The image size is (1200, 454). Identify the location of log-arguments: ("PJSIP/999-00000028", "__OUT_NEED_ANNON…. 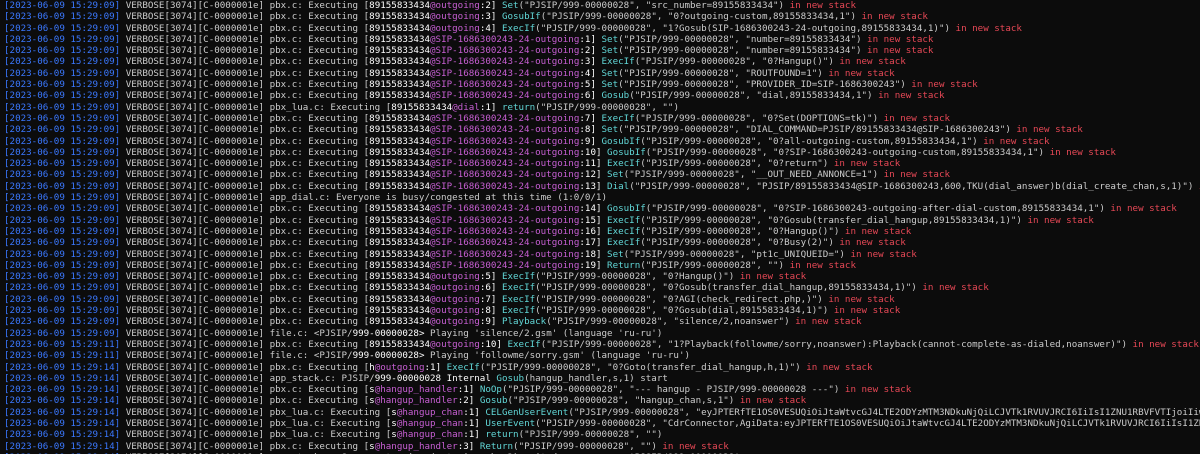
(751, 175).